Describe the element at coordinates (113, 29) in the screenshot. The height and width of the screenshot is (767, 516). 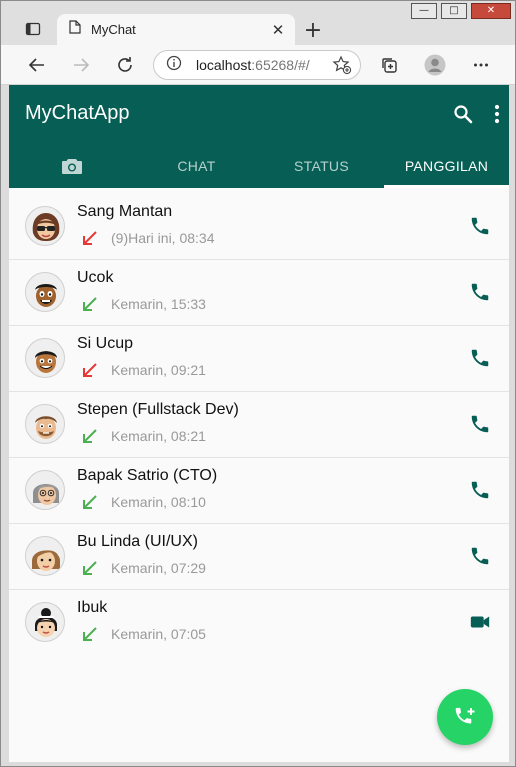
I see `tab-title: MyChat` at that location.